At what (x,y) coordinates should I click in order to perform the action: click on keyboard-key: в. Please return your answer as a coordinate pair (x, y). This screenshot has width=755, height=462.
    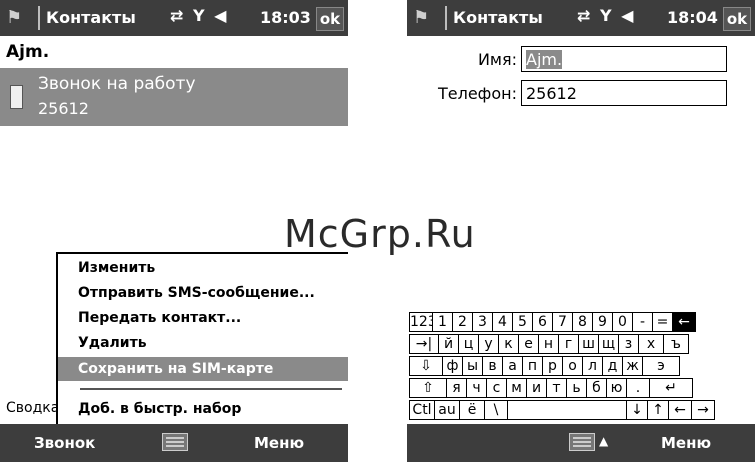
    Looking at the image, I should click on (492, 366).